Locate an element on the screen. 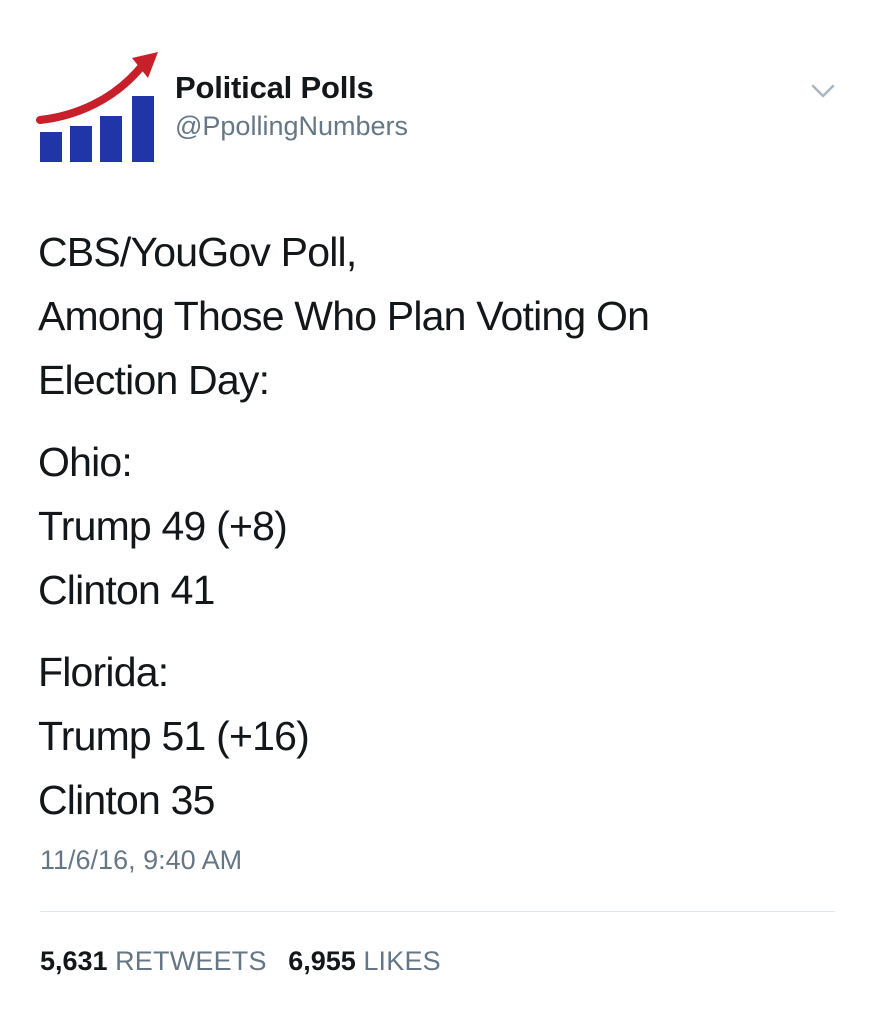 The height and width of the screenshot is (1034, 896). retweets-stat: 5,631 RETWEETS is located at coordinates (153, 961).